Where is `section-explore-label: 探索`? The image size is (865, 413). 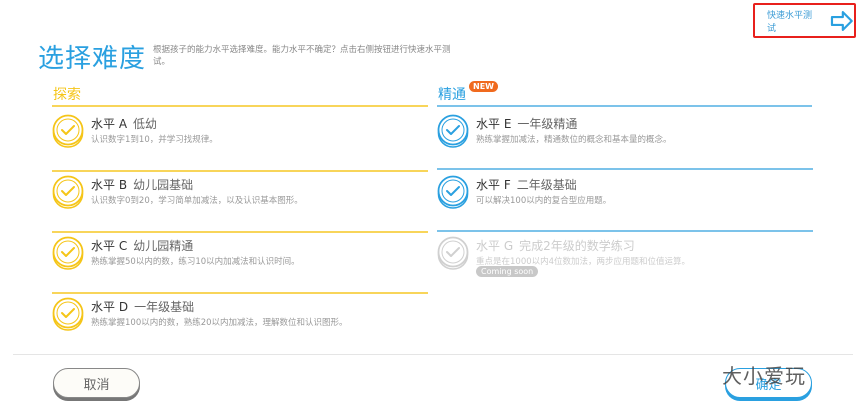
section-explore-label: 探索 is located at coordinates (67, 95).